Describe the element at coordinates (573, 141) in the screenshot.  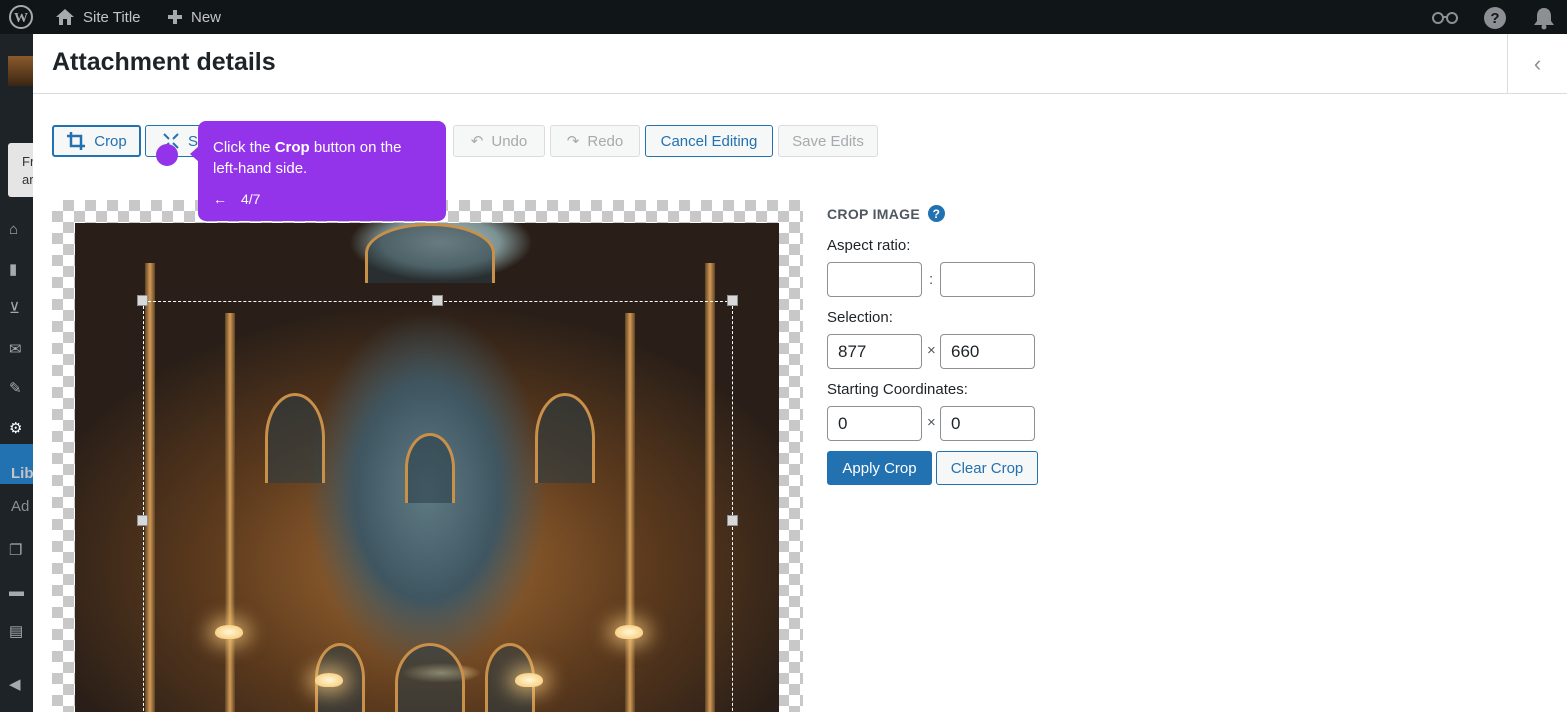
I see `redo-icon: ↷` at that location.